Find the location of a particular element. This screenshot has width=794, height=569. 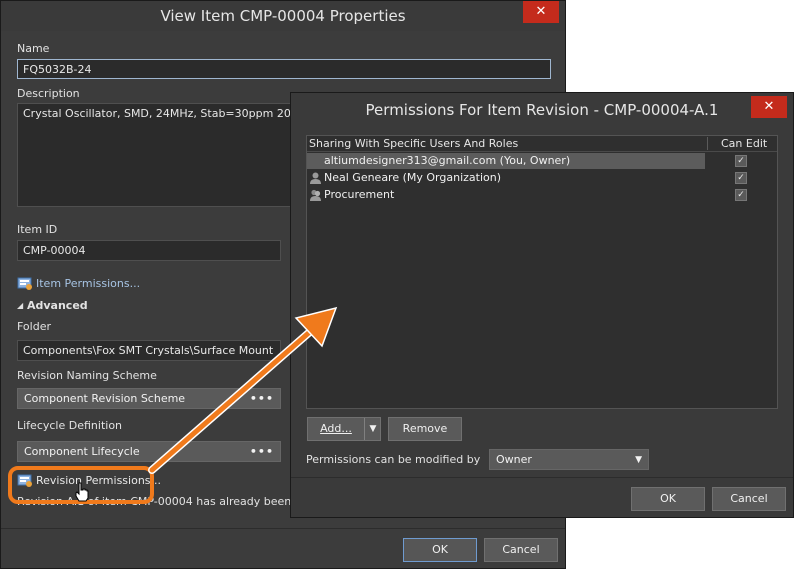

lifecycle-combo: Component Lifecycle ••• is located at coordinates (149, 451).